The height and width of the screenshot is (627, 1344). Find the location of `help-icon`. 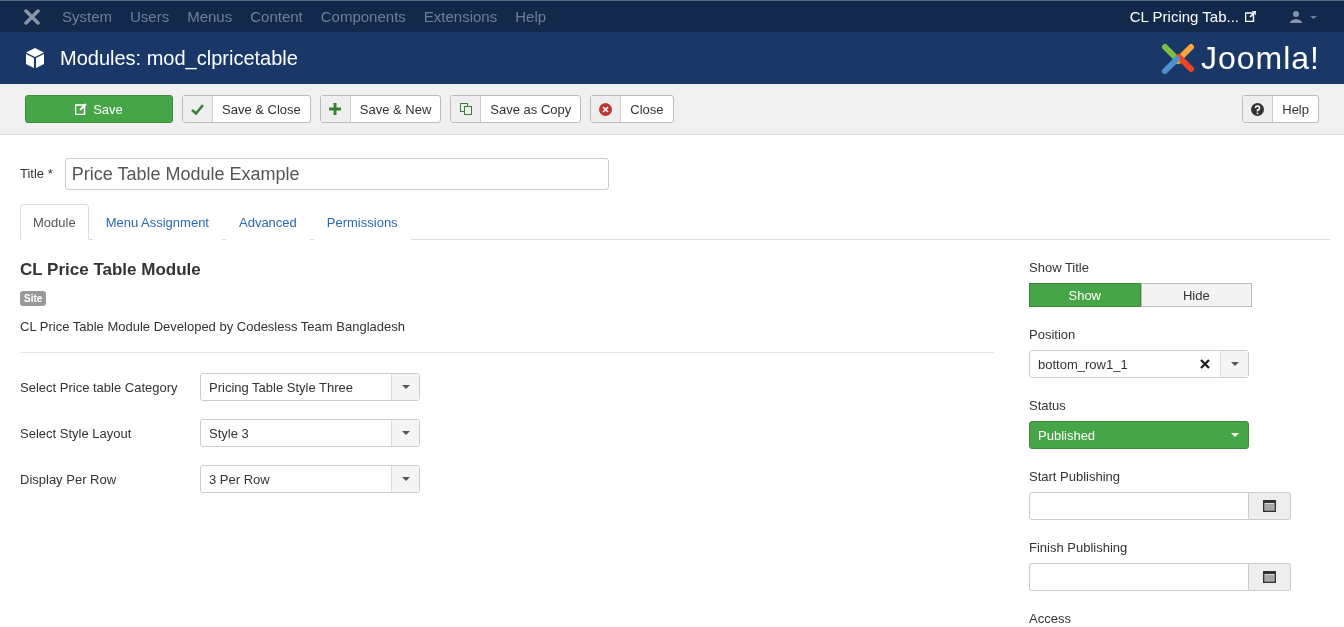

help-icon is located at coordinates (1258, 109).